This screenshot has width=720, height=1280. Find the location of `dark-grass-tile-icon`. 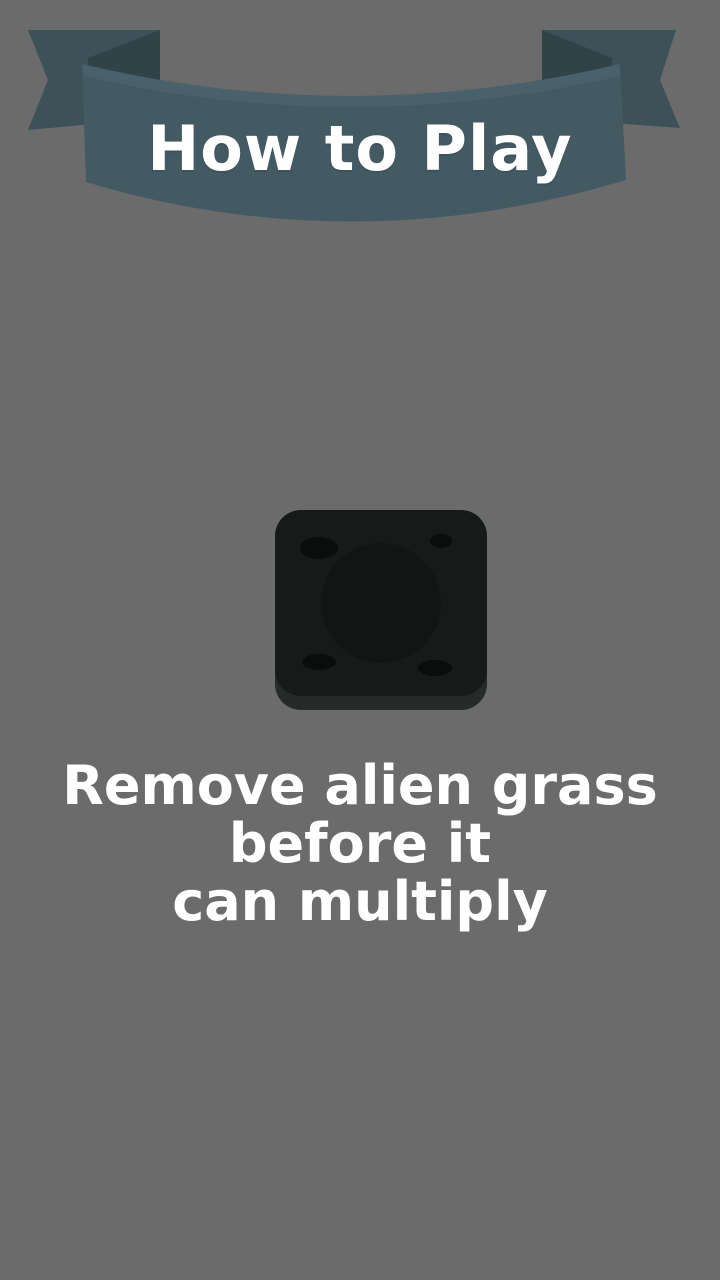

dark-grass-tile-icon is located at coordinates (381, 610).